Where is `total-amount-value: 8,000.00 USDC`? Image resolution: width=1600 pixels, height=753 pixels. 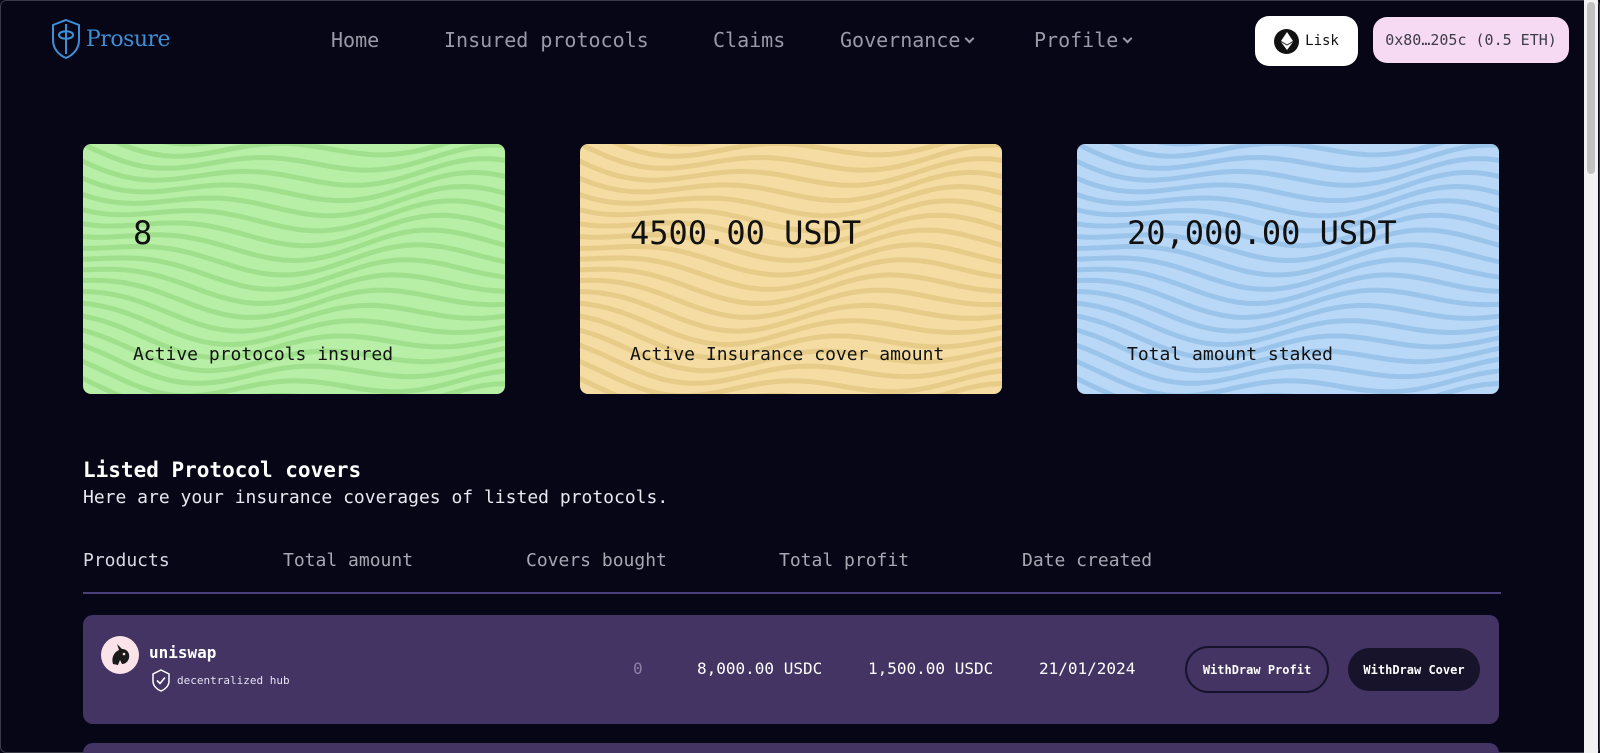 total-amount-value: 8,000.00 USDC is located at coordinates (760, 668).